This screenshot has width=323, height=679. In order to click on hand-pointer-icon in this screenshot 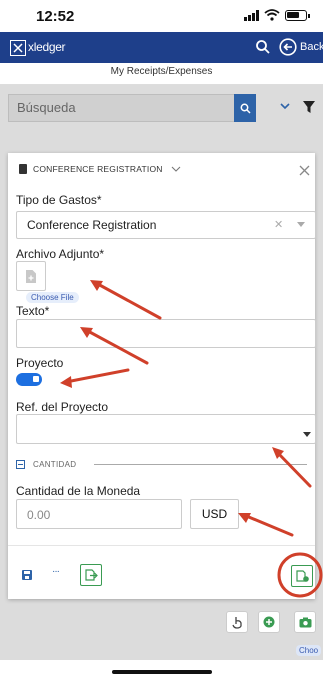, I will do `click(236, 622)`.